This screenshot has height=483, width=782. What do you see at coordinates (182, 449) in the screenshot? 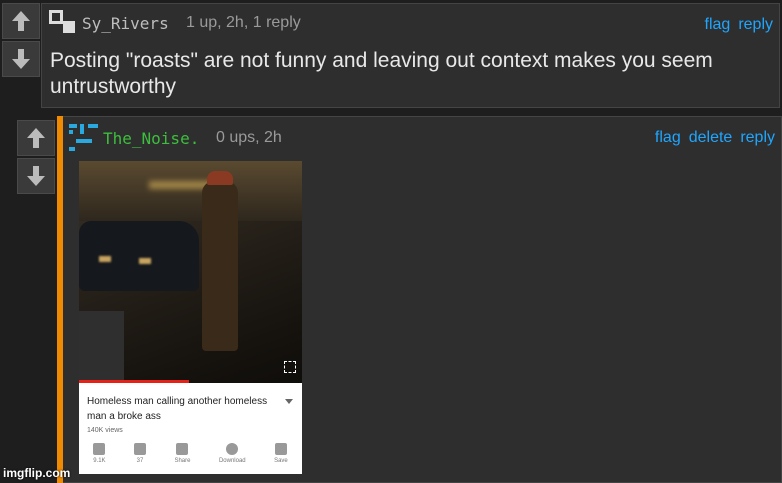
I see `share-icon` at bounding box center [182, 449].